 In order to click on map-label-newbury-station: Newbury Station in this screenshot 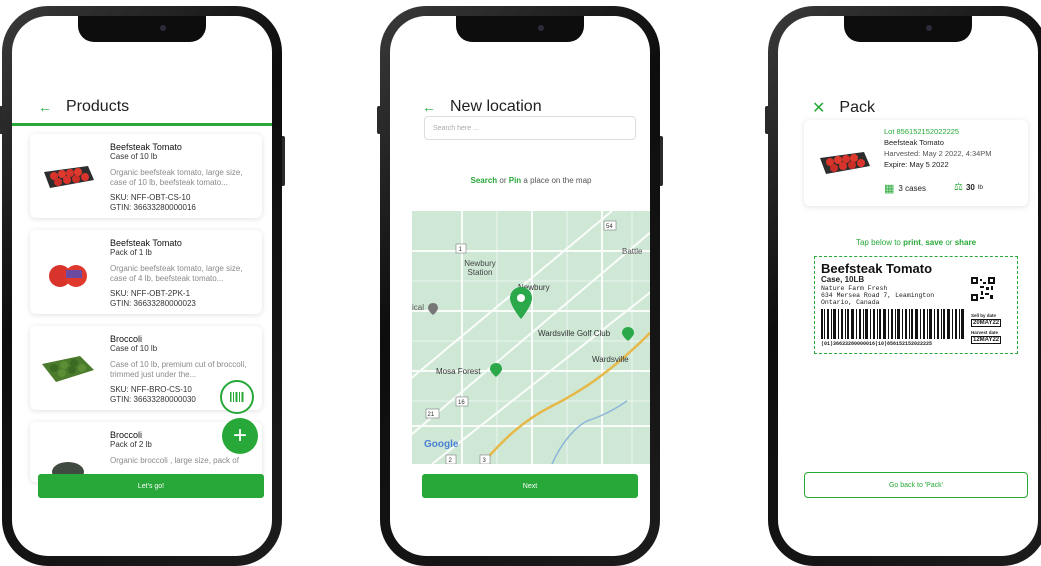, I will do `click(480, 268)`.